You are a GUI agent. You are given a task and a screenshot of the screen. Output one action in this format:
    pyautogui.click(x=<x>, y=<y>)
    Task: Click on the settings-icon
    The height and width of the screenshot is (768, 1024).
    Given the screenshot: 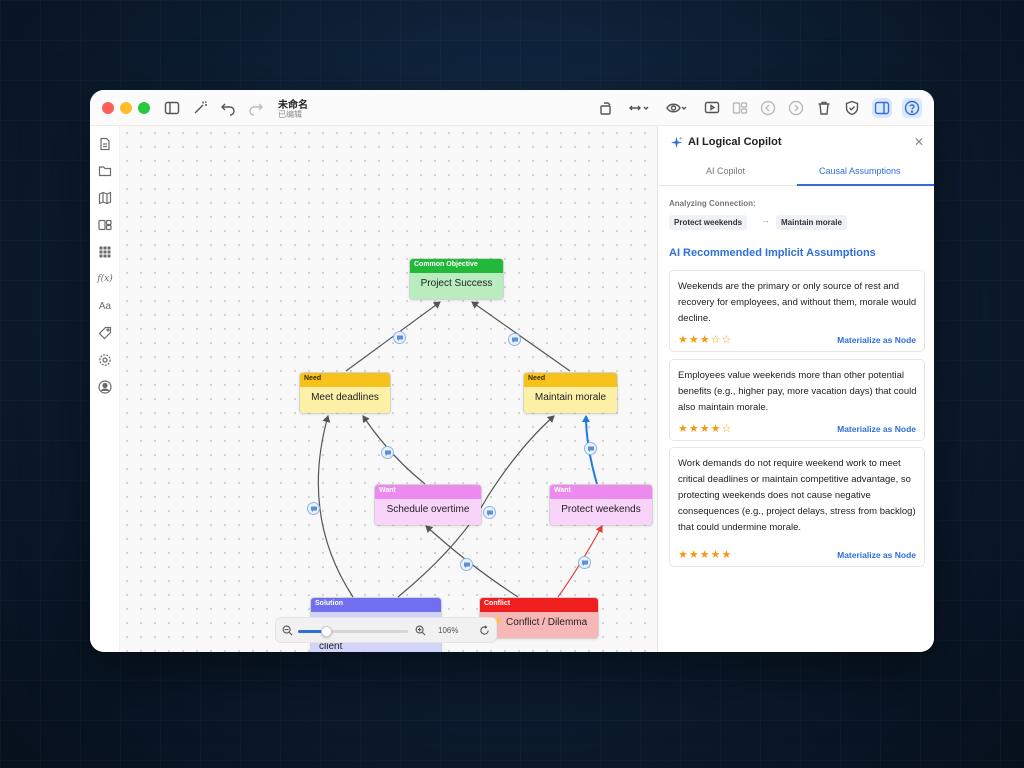 What is the action you would take?
    pyautogui.click(x=105, y=360)
    